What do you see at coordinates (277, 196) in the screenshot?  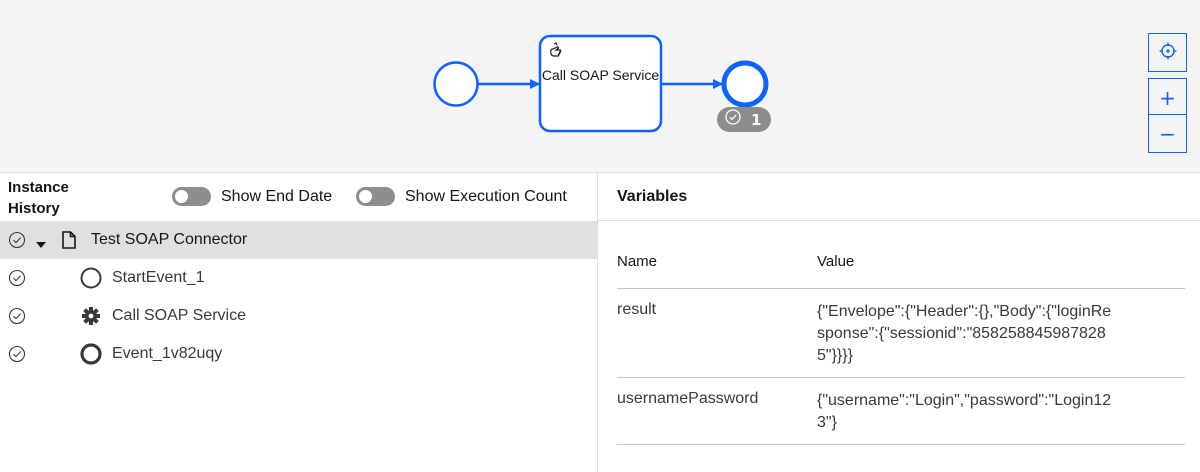 I see `toggle-label: Show End Date` at bounding box center [277, 196].